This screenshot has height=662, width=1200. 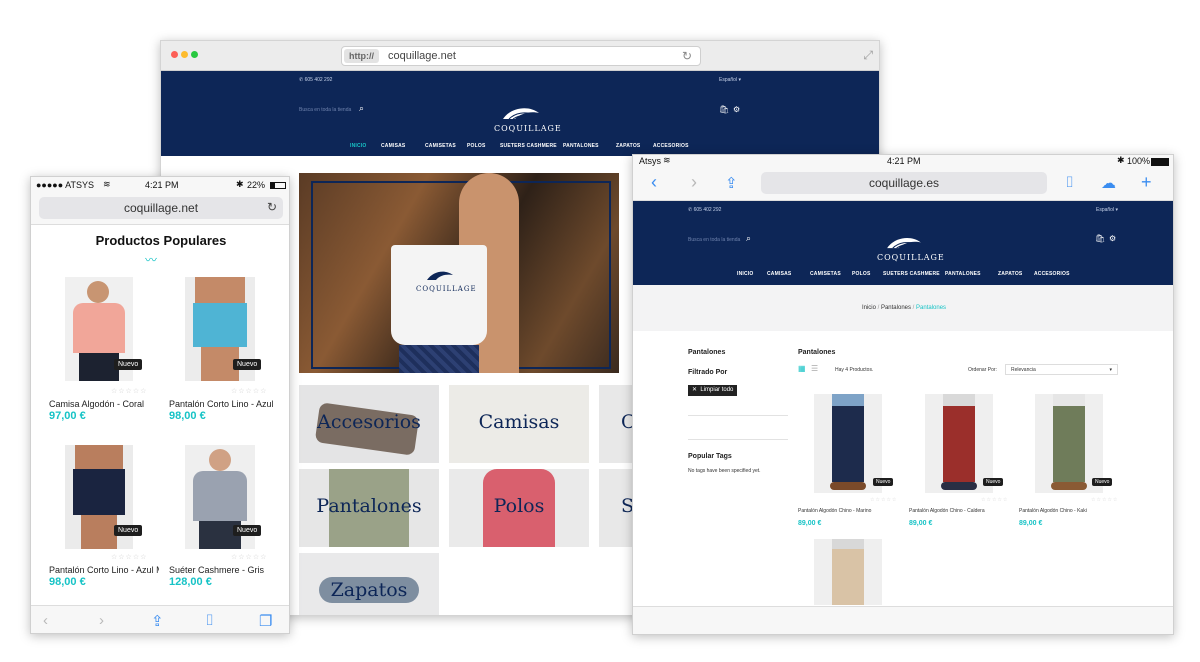 What do you see at coordinates (99, 458) in the screenshot?
I see `model-torso` at bounding box center [99, 458].